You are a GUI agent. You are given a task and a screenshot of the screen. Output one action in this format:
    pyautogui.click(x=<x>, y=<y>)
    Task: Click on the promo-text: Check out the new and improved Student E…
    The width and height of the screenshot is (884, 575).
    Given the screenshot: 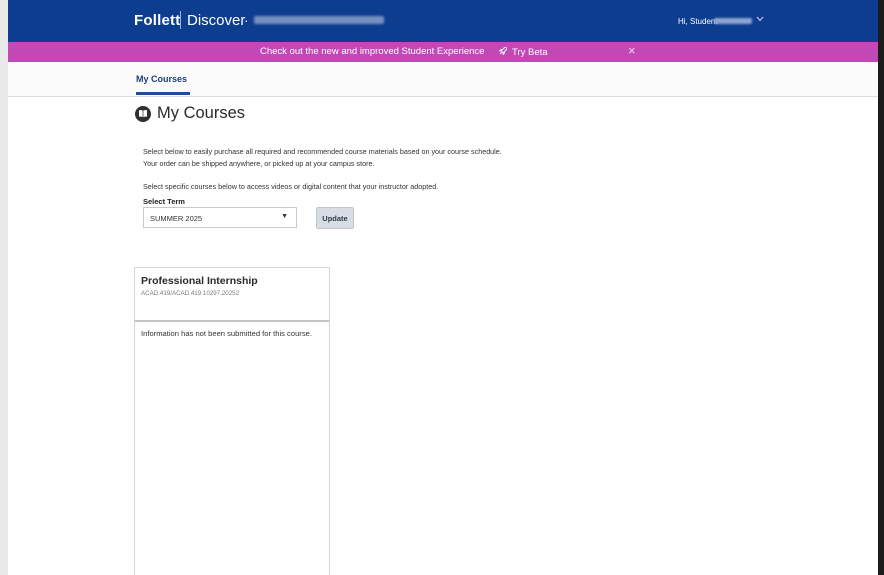 What is the action you would take?
    pyautogui.click(x=372, y=51)
    